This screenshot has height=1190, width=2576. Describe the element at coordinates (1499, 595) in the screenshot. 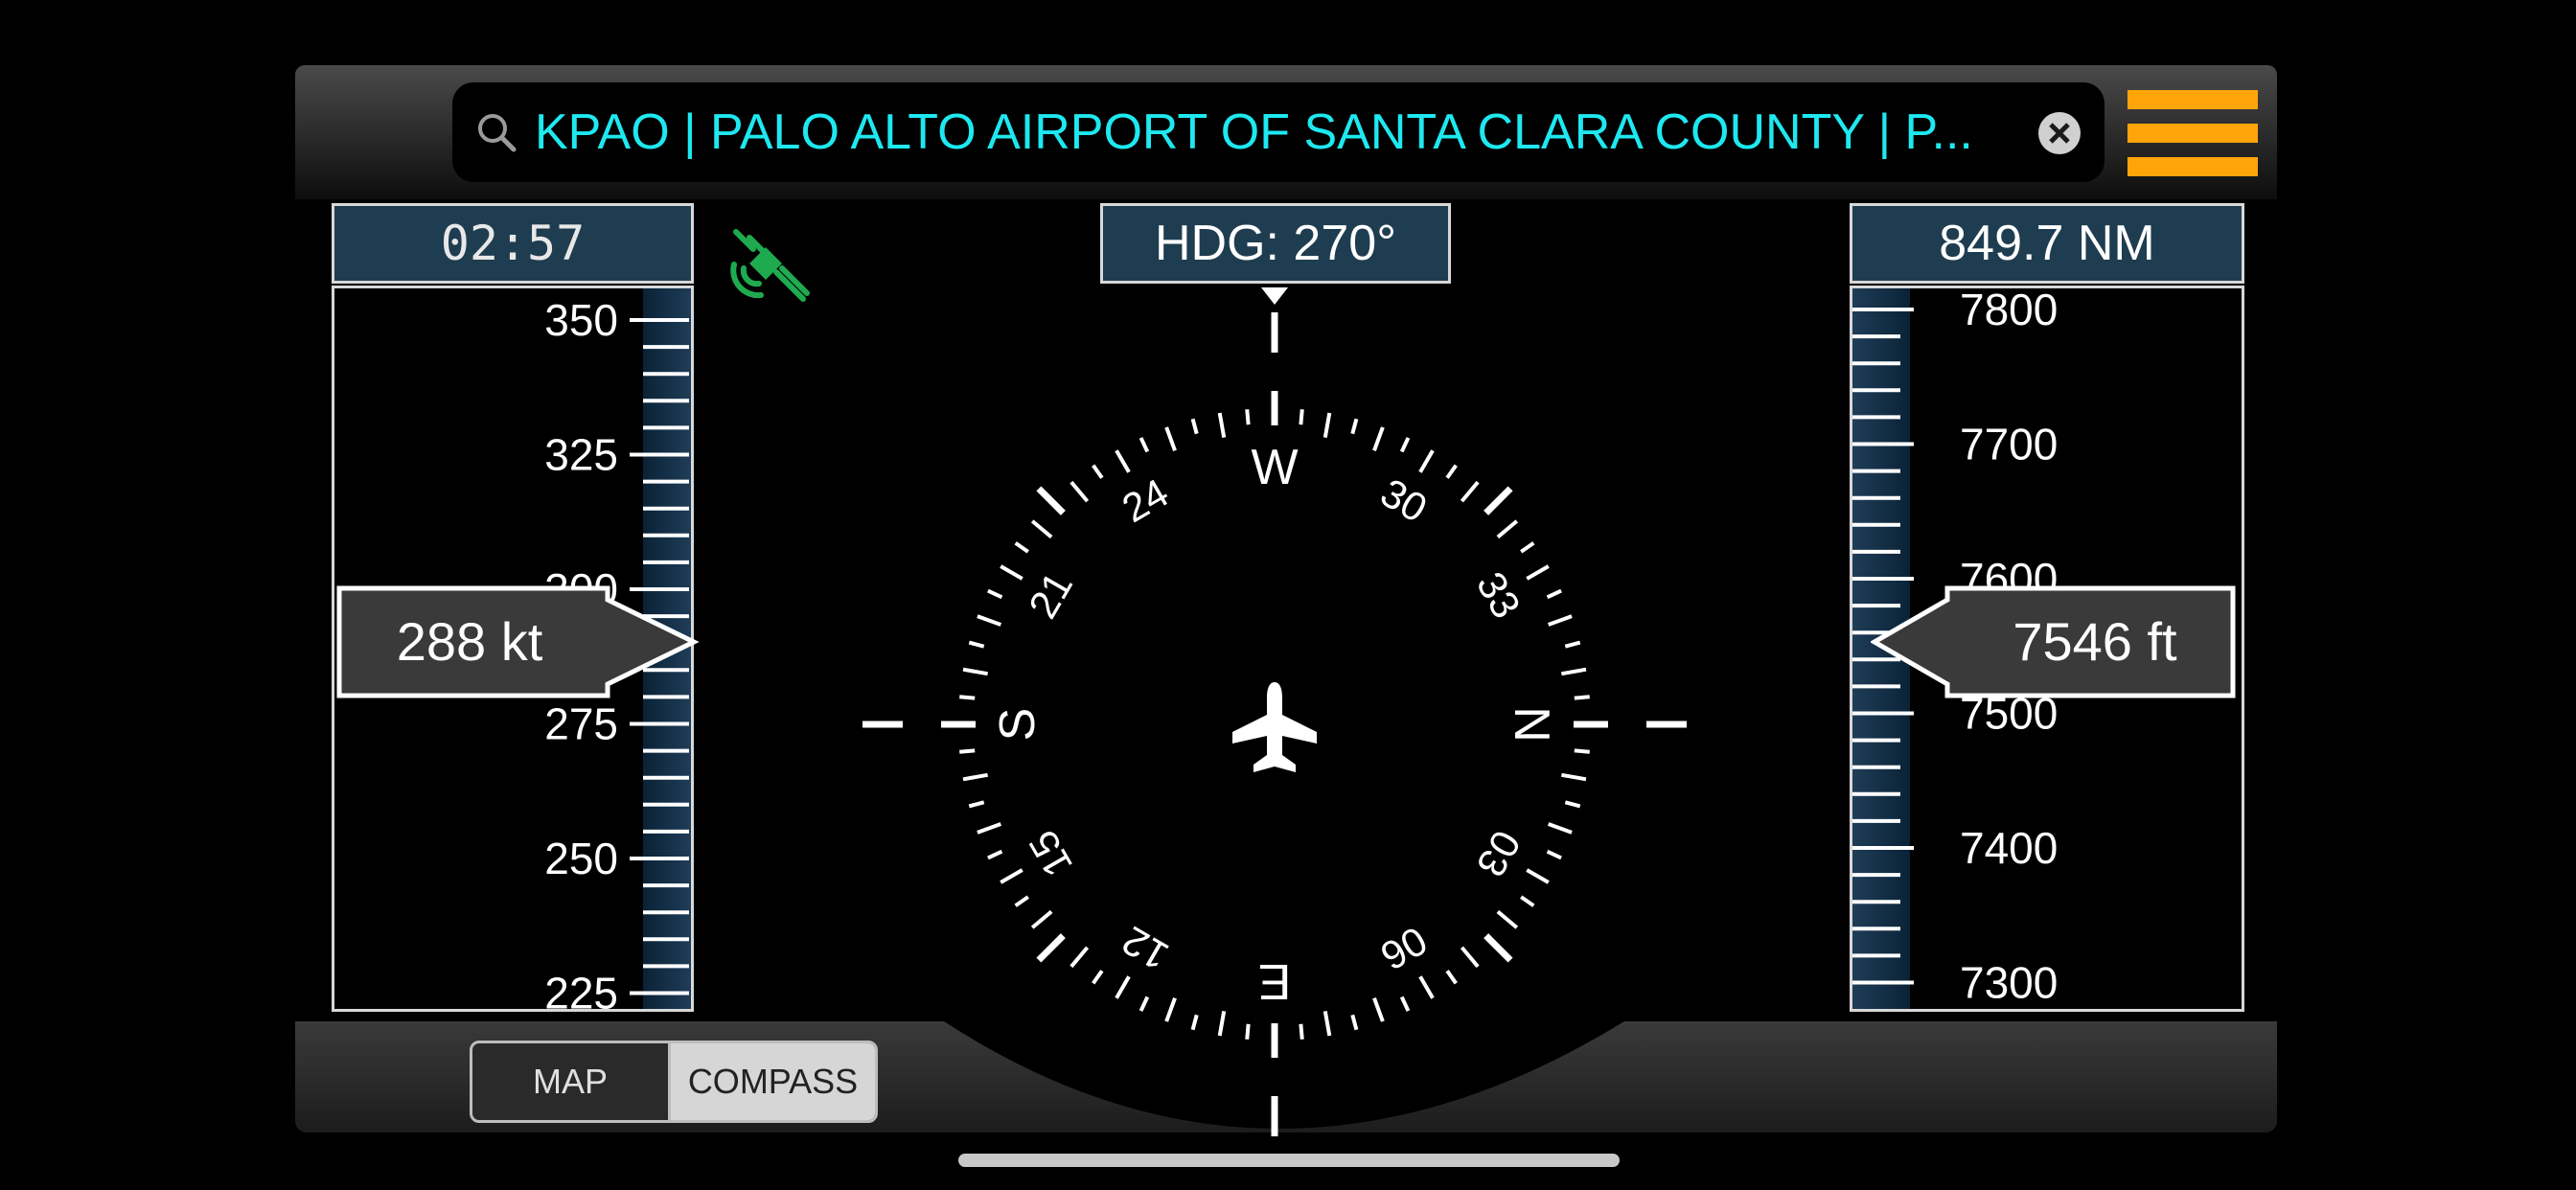

I see `compass-label: 33` at that location.